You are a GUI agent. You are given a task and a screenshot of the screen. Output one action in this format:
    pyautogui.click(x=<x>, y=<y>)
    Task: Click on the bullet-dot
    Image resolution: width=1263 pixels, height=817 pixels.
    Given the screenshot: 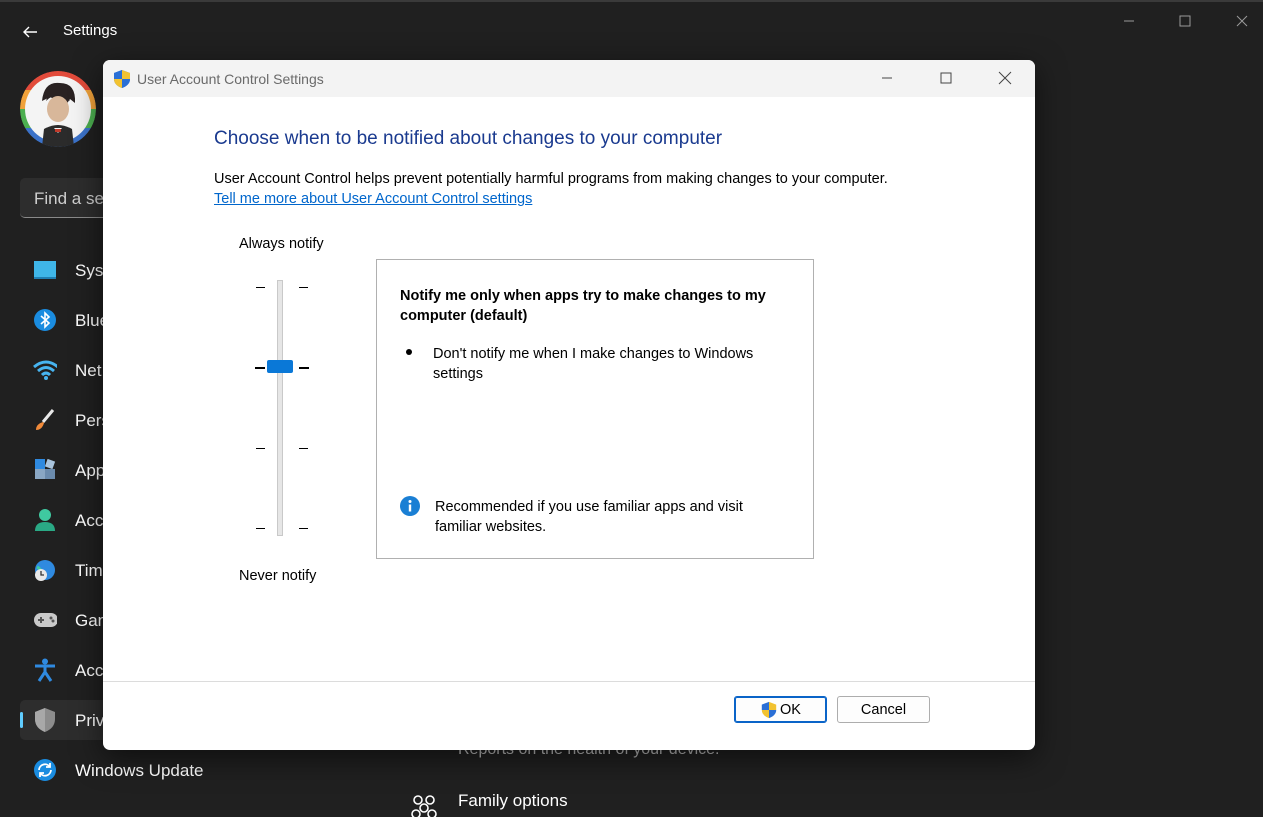 What is the action you would take?
    pyautogui.click(x=409, y=352)
    